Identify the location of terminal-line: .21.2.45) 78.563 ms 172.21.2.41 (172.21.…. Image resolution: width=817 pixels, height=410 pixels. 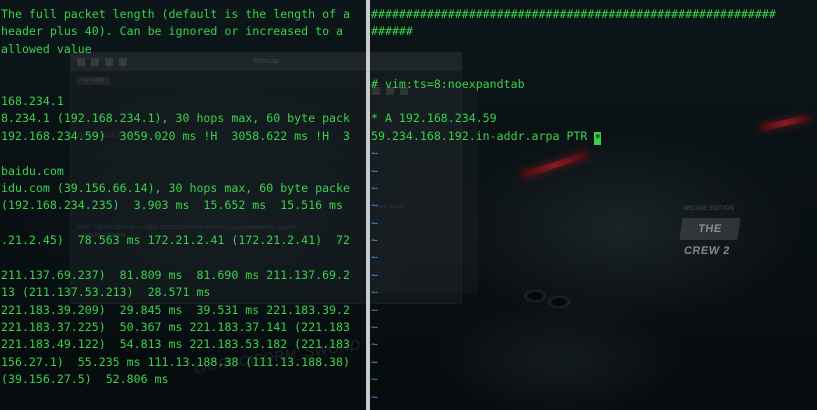
(176, 240).